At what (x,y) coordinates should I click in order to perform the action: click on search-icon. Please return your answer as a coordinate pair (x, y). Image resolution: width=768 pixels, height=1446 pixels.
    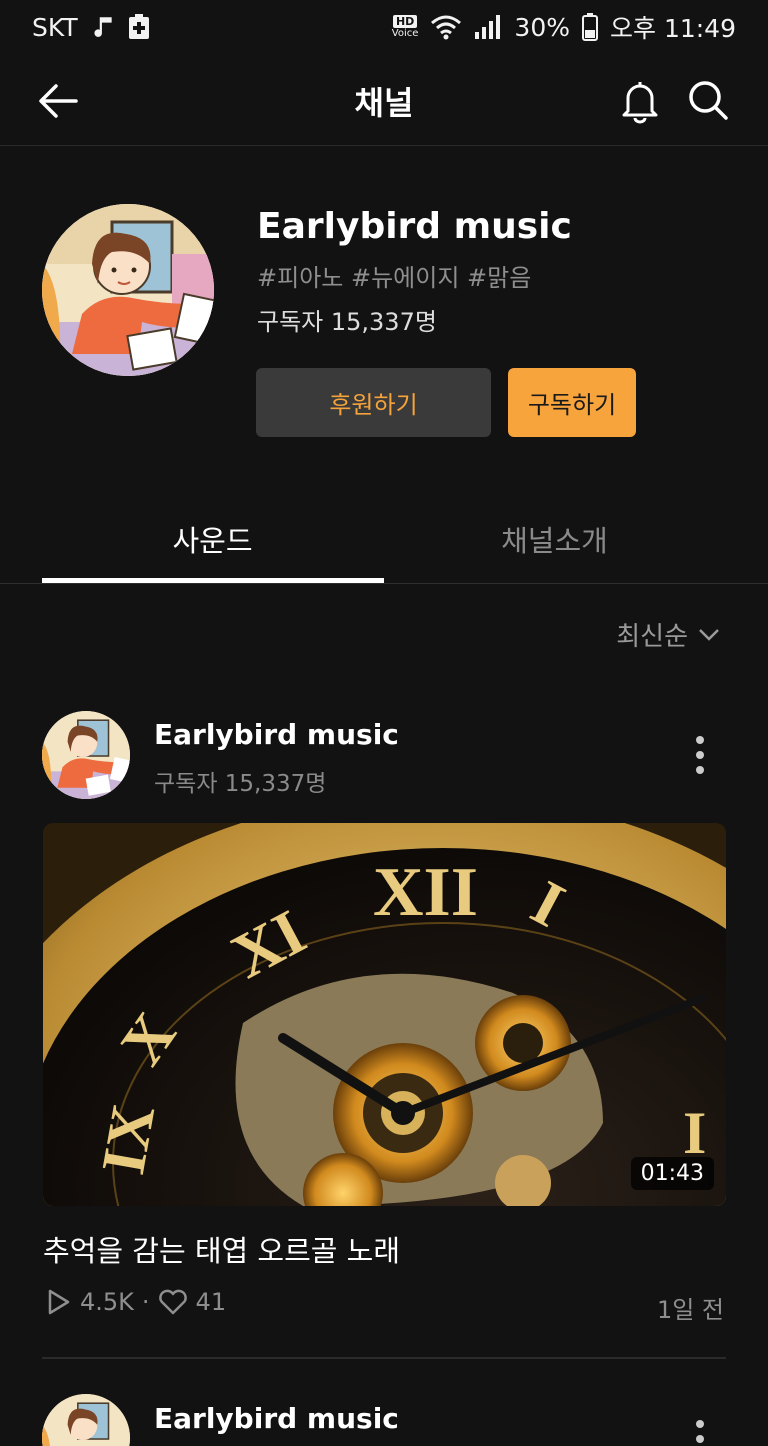
    Looking at the image, I should click on (708, 100).